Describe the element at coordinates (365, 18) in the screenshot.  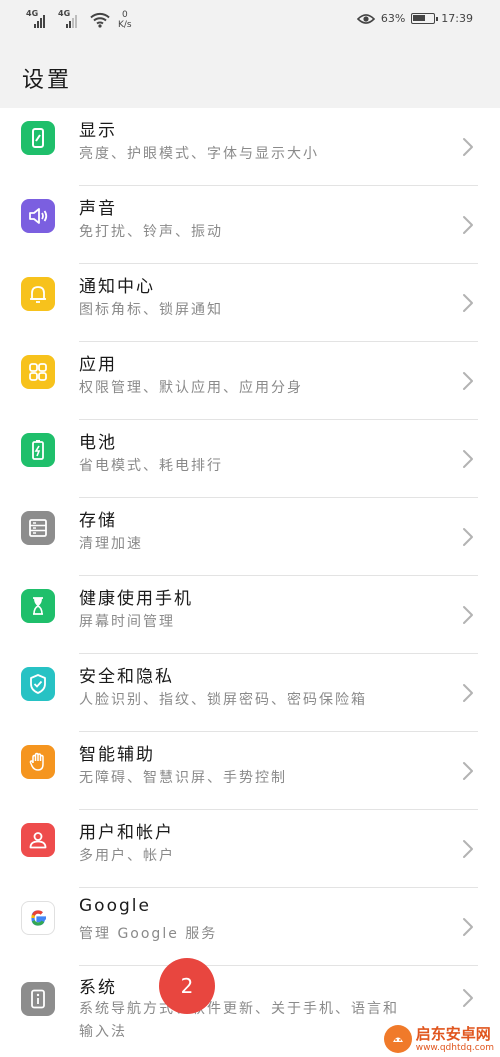
I see `eye-comfort-icon` at that location.